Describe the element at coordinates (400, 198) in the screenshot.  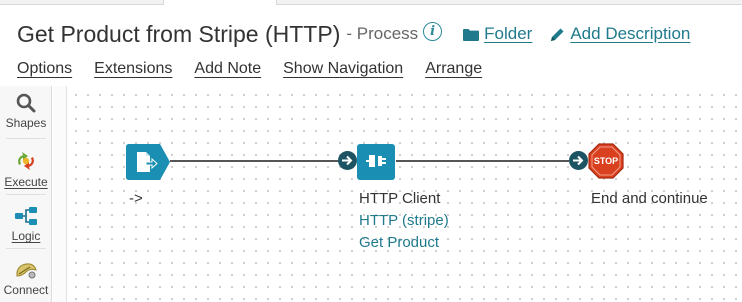
I see `http-client-label: HTTP Client` at that location.